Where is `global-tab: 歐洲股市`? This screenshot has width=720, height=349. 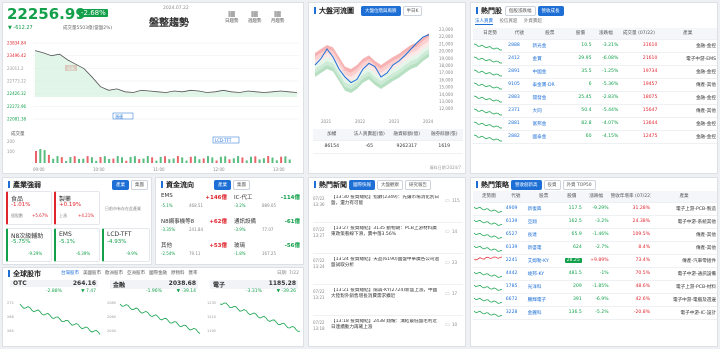
global-tab: 歐洲股市 is located at coordinates (114, 273).